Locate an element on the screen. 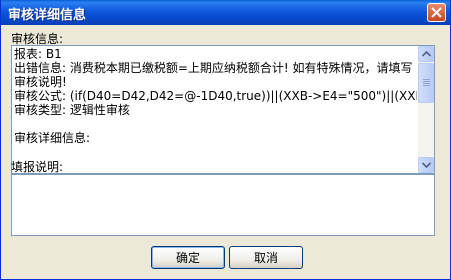  arrow-up-icon is located at coordinates (426, 54).